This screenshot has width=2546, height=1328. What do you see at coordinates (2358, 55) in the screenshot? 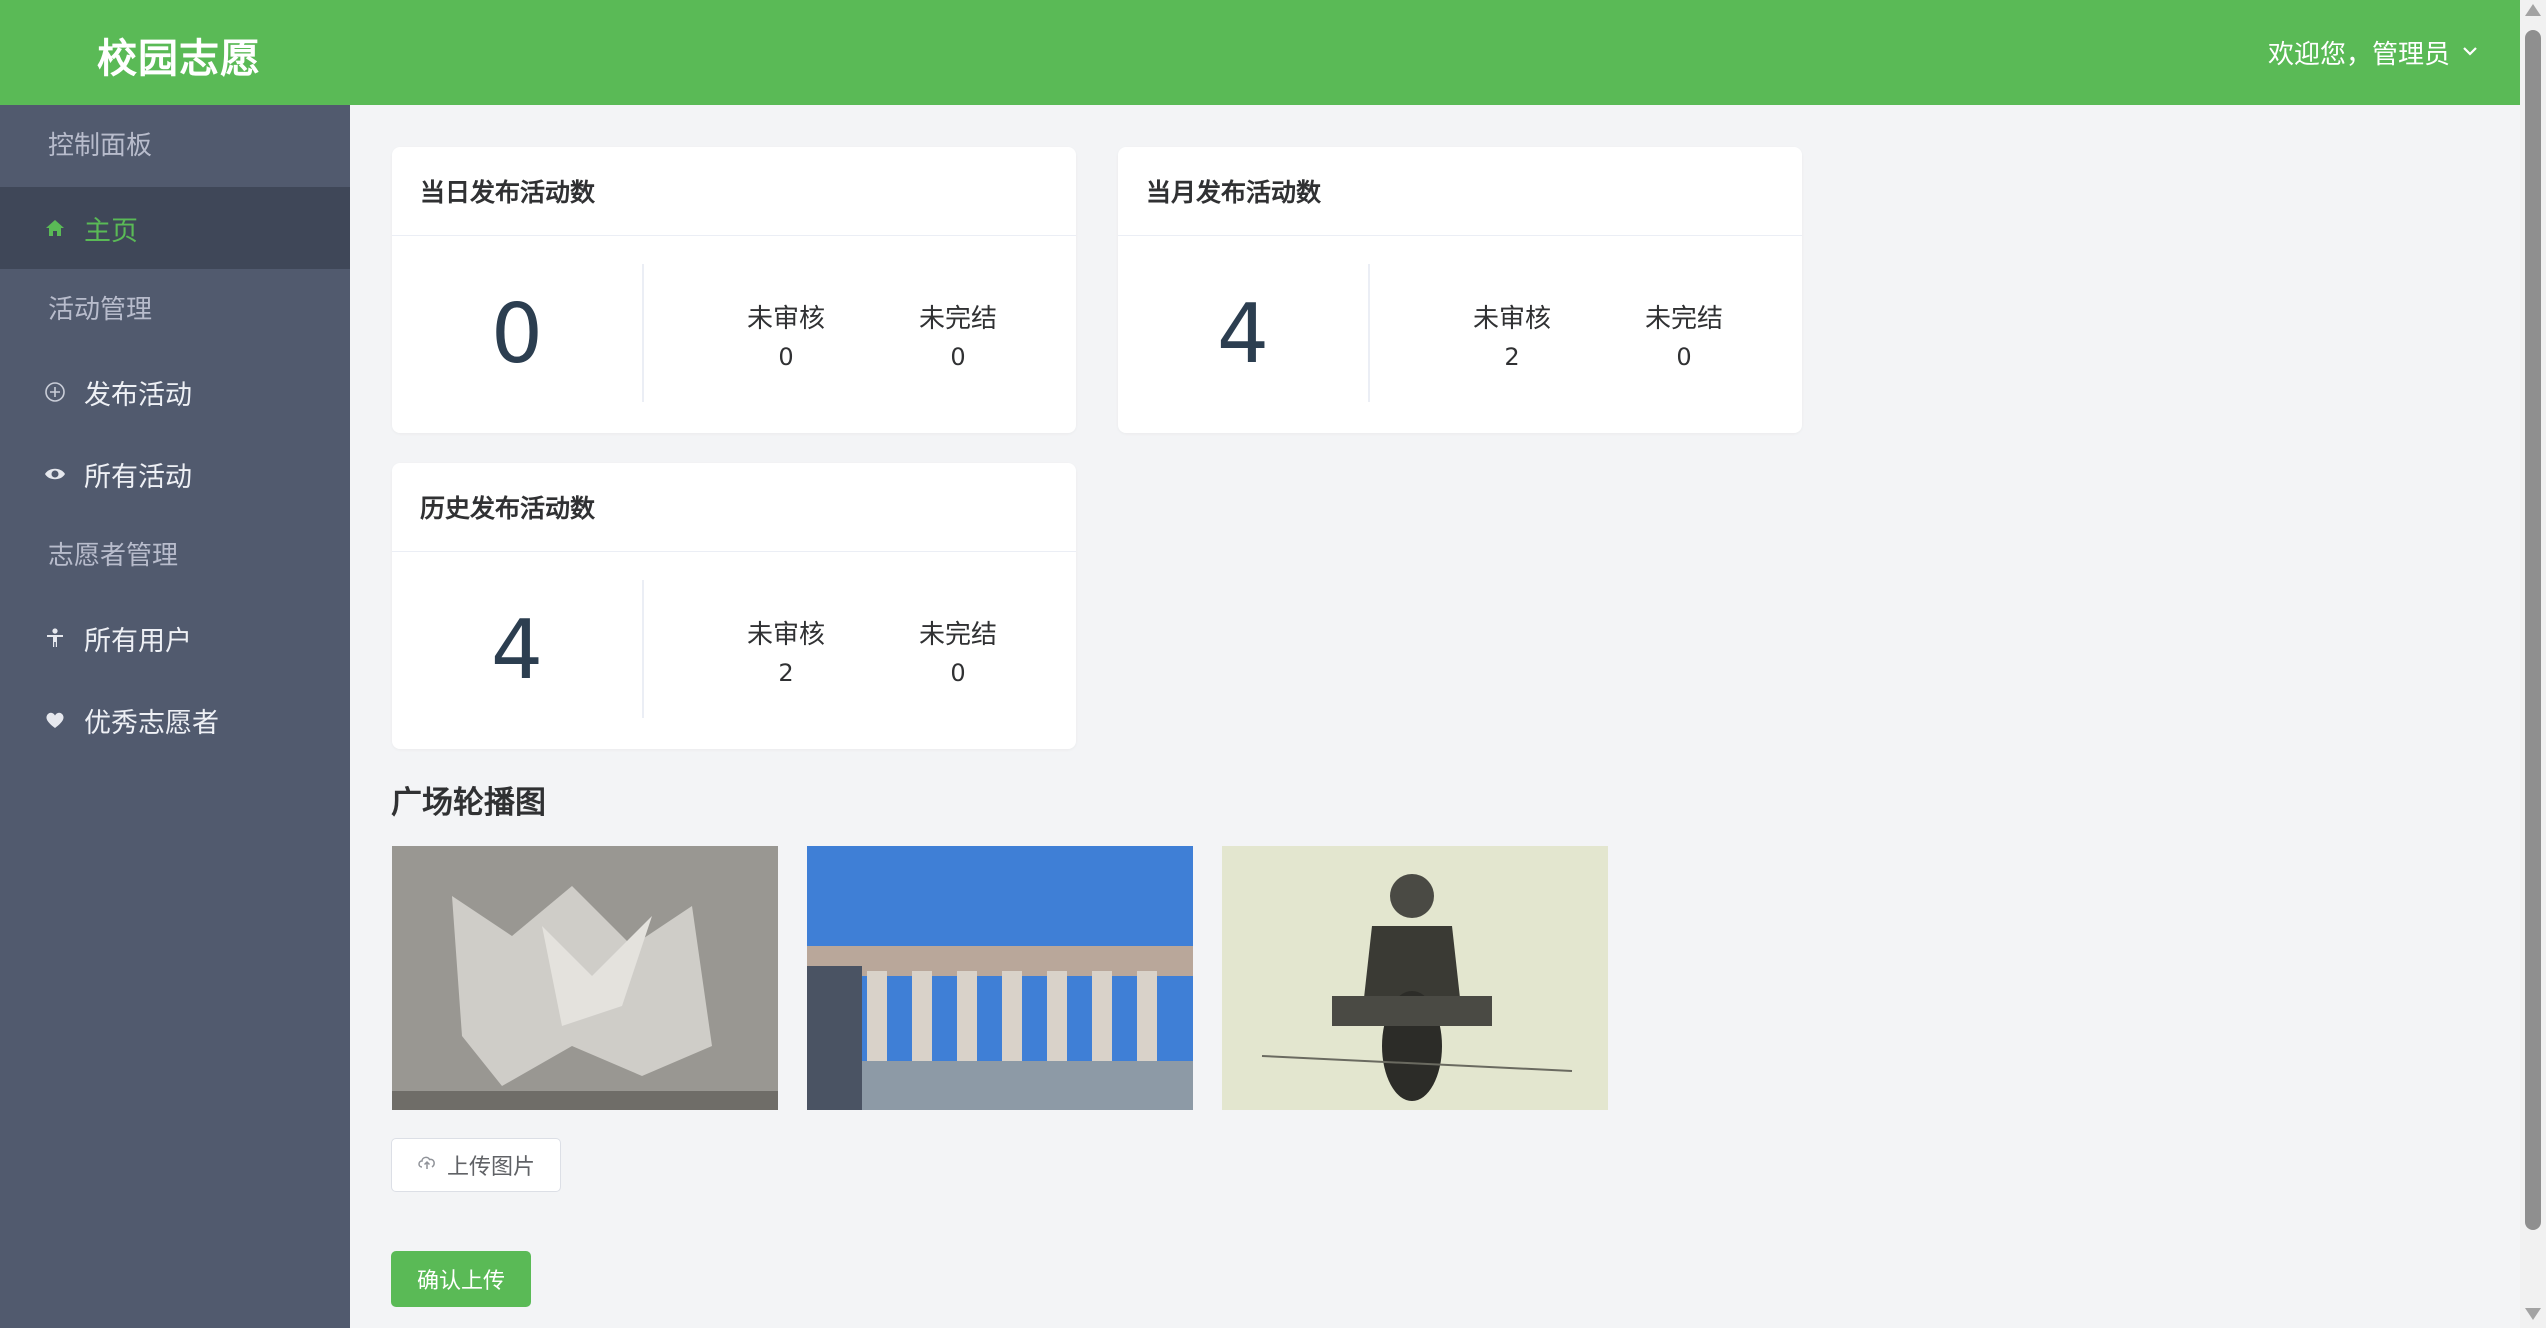
I see `welcome-text: 欢迎您，管理员` at bounding box center [2358, 55].